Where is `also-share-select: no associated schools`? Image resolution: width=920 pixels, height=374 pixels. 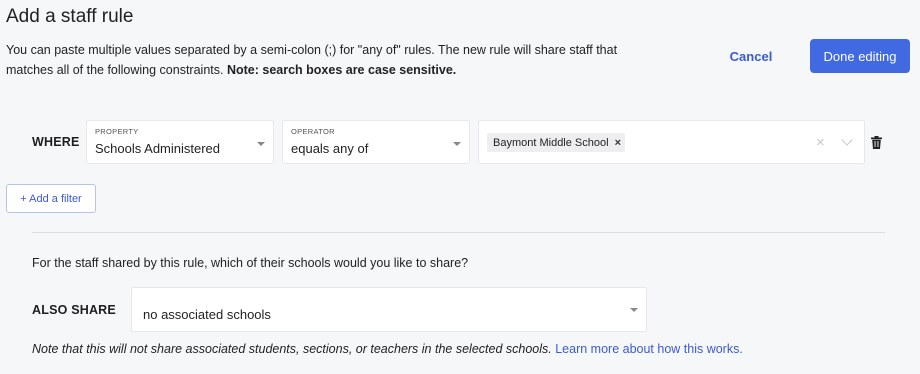 also-share-select: no associated schools is located at coordinates (389, 309).